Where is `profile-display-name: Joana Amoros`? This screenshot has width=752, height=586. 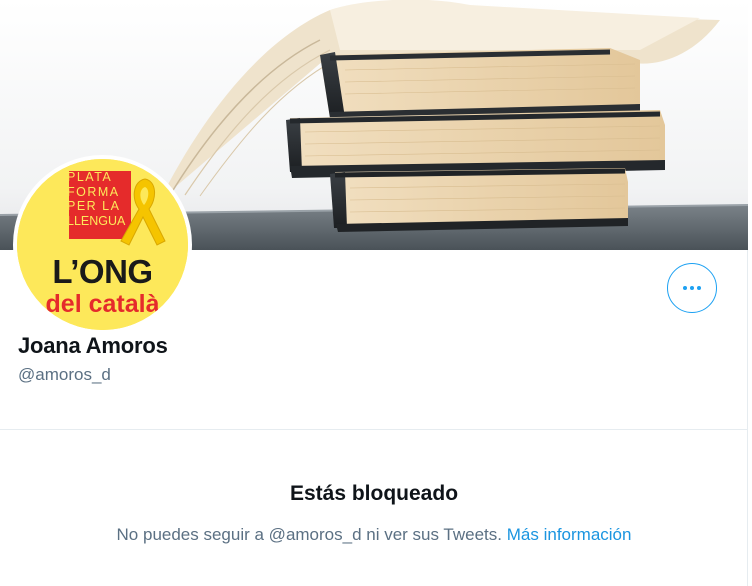 profile-display-name: Joana Amoros is located at coordinates (93, 345).